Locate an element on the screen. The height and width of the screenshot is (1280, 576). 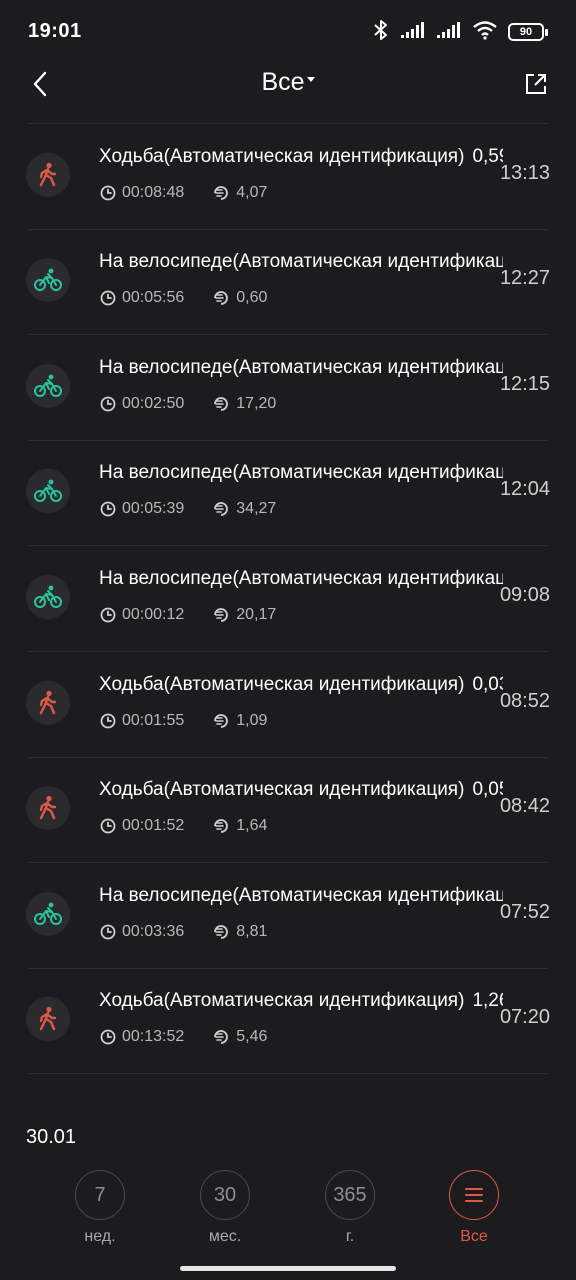
record-meta: 00:13:52 5,46 is located at coordinates (183, 1037).